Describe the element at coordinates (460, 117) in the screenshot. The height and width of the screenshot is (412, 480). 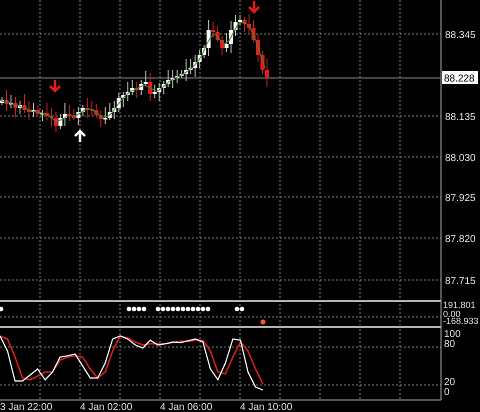
I see `price-label: 88.135` at that location.